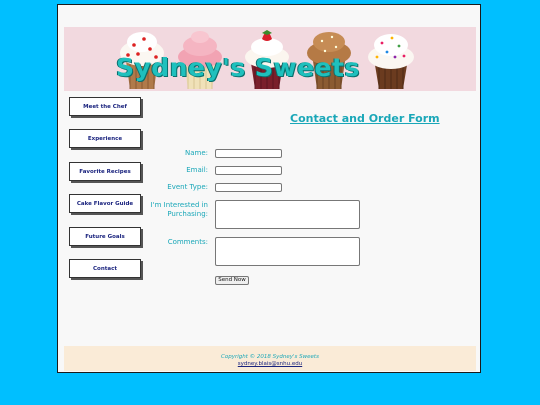 This screenshot has height=405, width=540. I want to click on email-label: Email:, so click(197, 170).